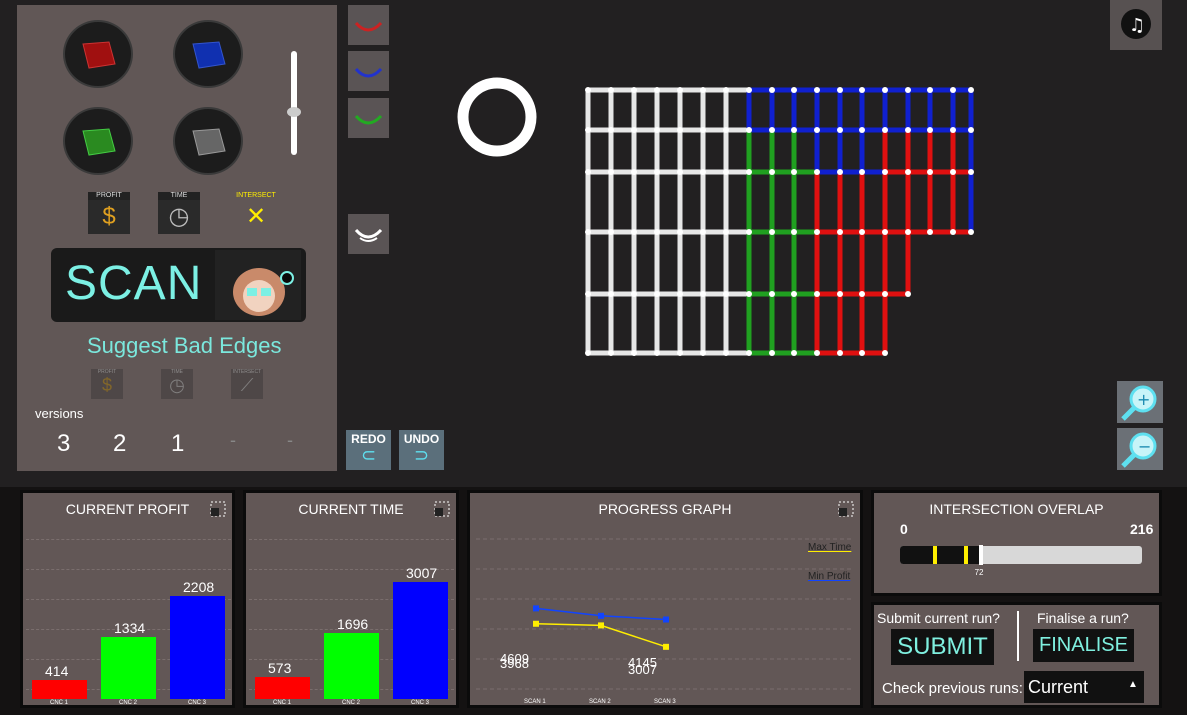  What do you see at coordinates (368, 118) in the screenshot?
I see `green-cut-tool` at bounding box center [368, 118].